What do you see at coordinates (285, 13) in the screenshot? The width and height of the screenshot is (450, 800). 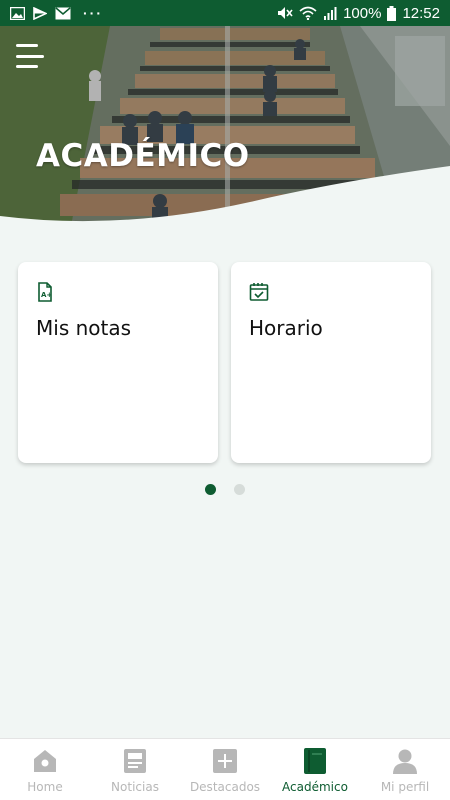 I see `mute-icon` at bounding box center [285, 13].